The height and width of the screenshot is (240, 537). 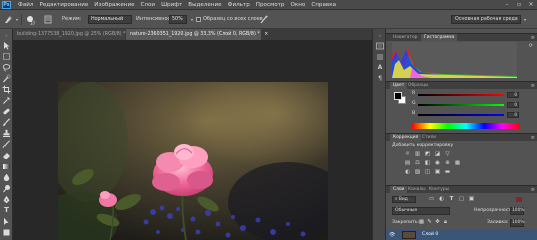 What do you see at coordinates (6, 144) in the screenshot?
I see `history-brush-icon` at bounding box center [6, 144].